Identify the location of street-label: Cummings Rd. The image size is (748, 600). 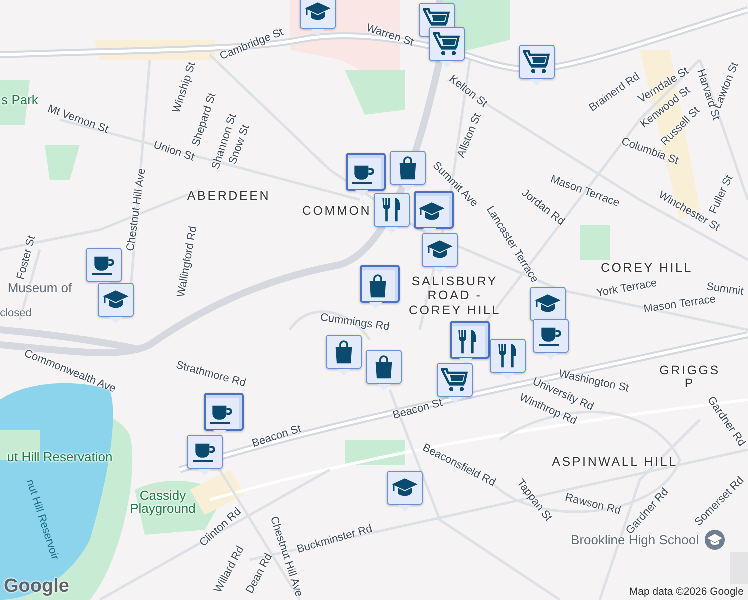
(355, 323).